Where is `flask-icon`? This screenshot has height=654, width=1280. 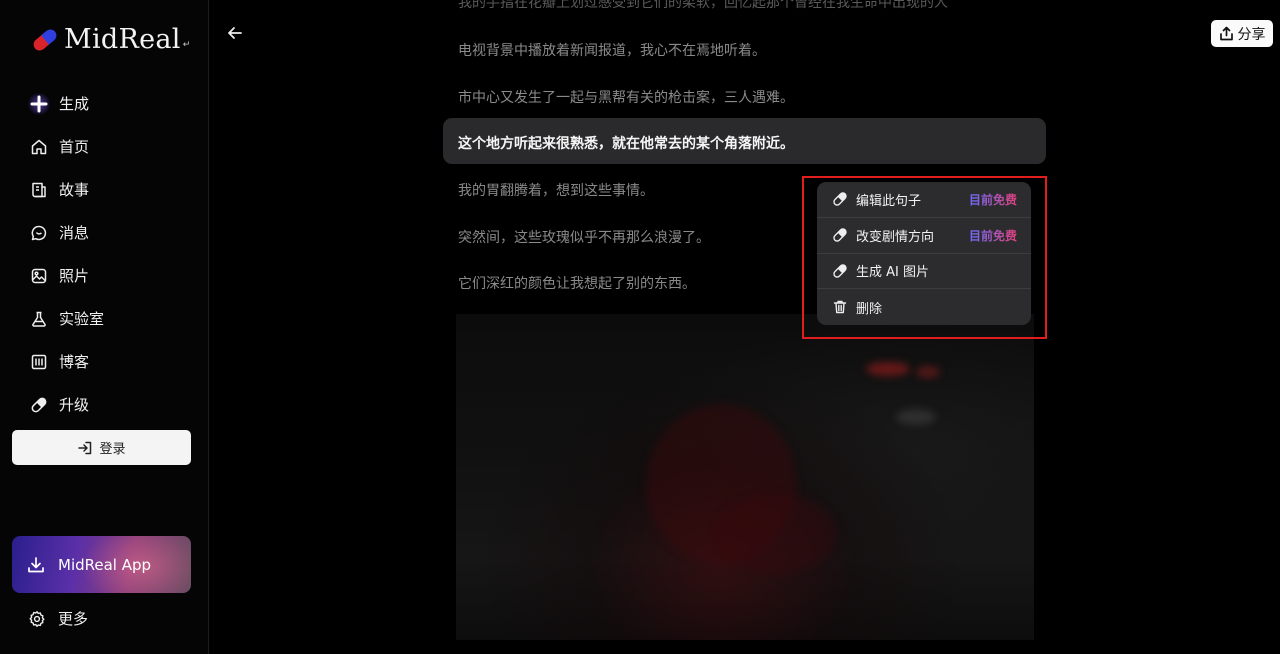 flask-icon is located at coordinates (39, 319).